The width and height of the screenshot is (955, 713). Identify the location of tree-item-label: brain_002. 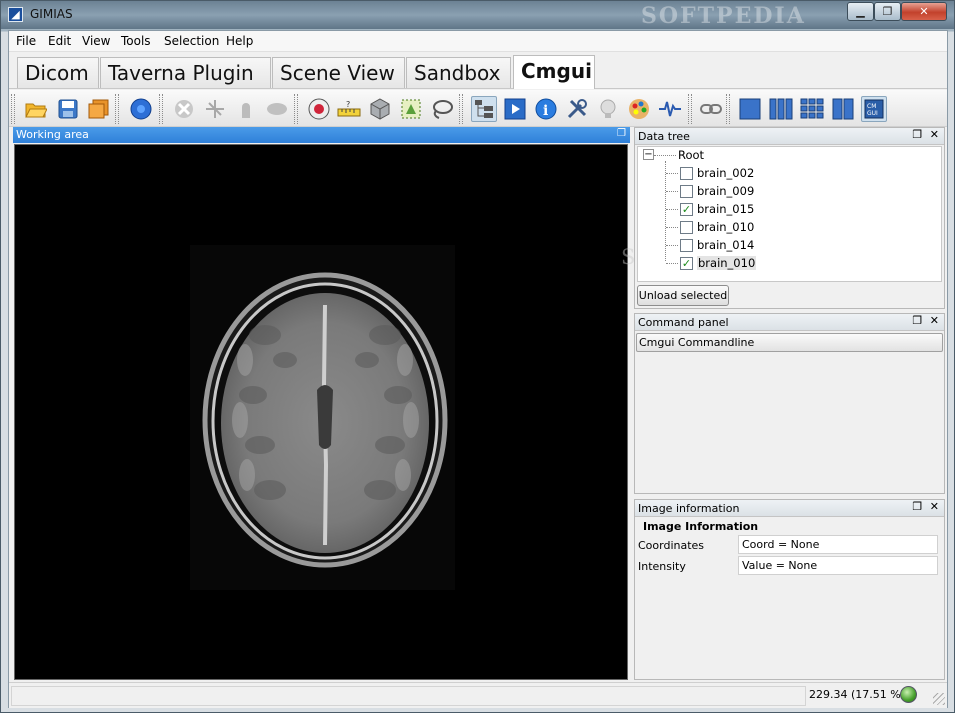
(726, 173).